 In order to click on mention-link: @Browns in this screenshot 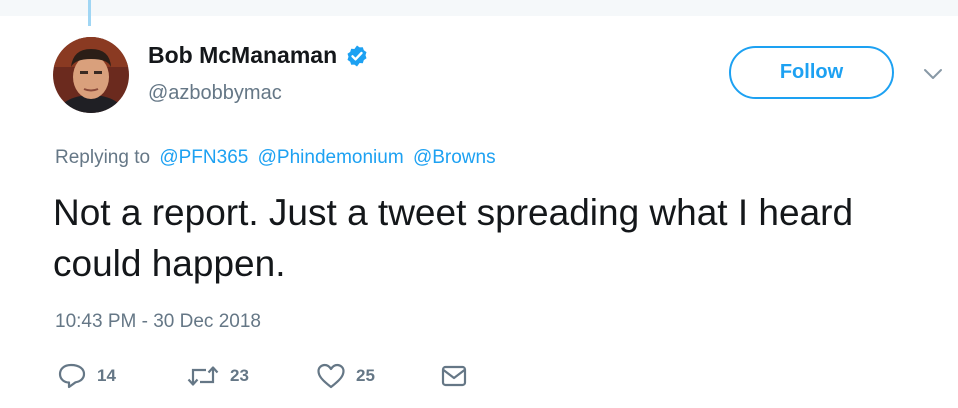, I will do `click(454, 157)`.